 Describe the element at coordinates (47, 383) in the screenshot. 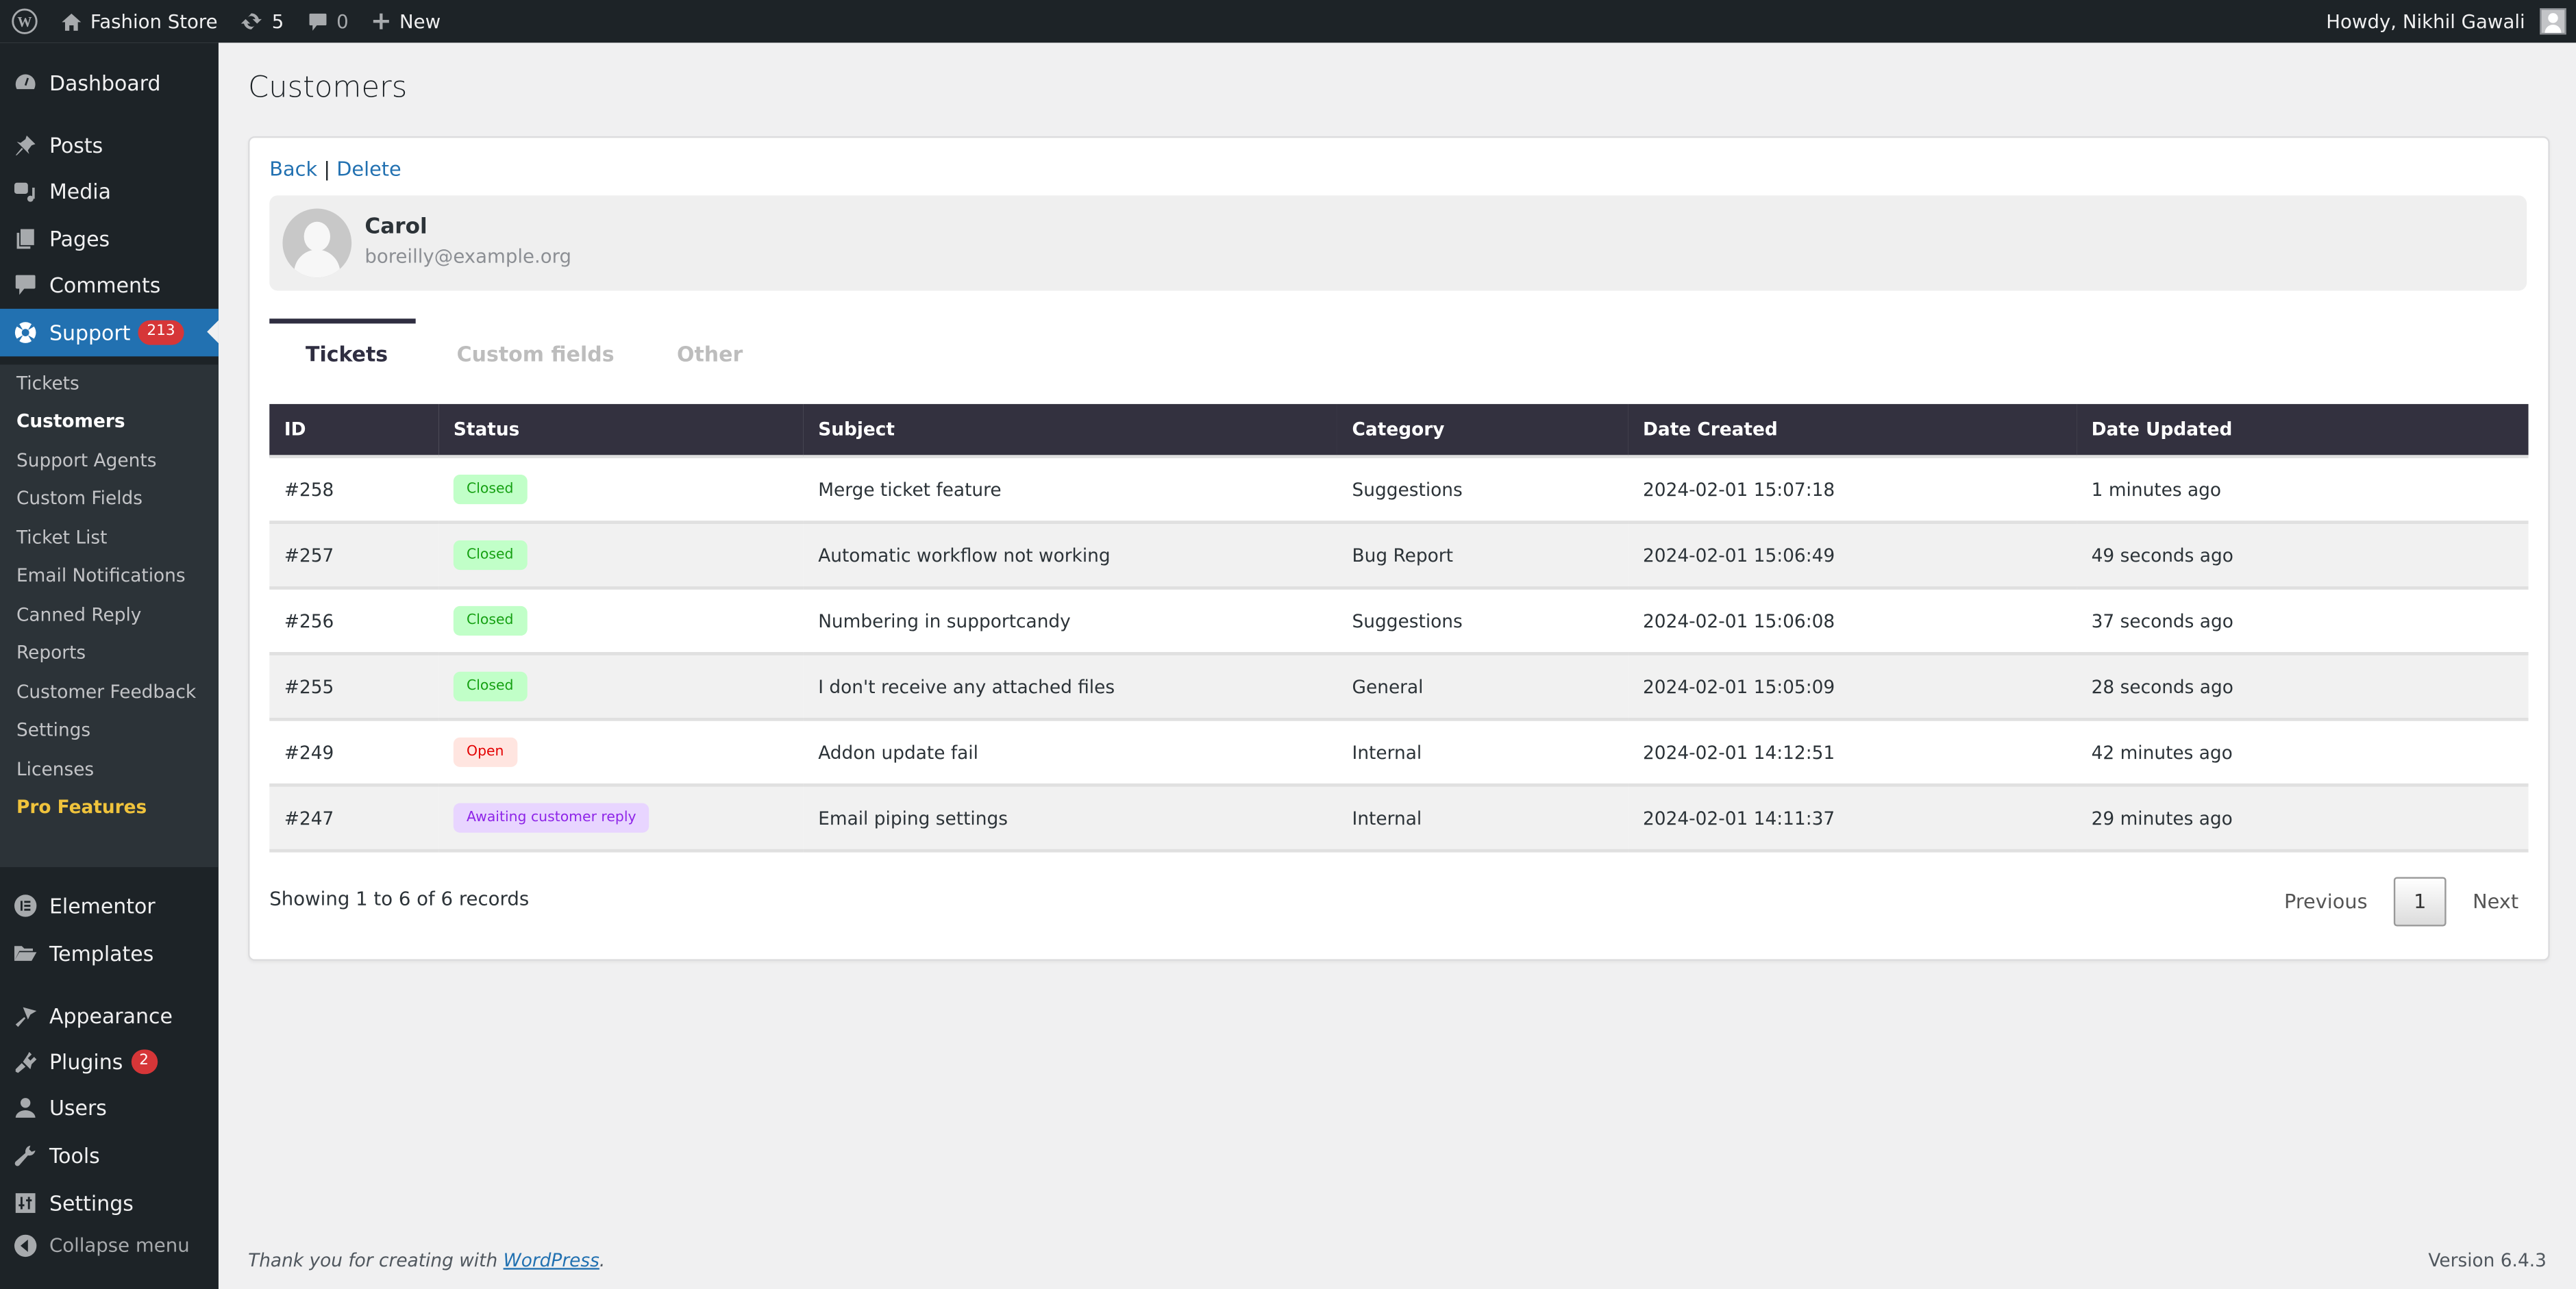

I see `submenu-item-tickets: Tickets` at that location.